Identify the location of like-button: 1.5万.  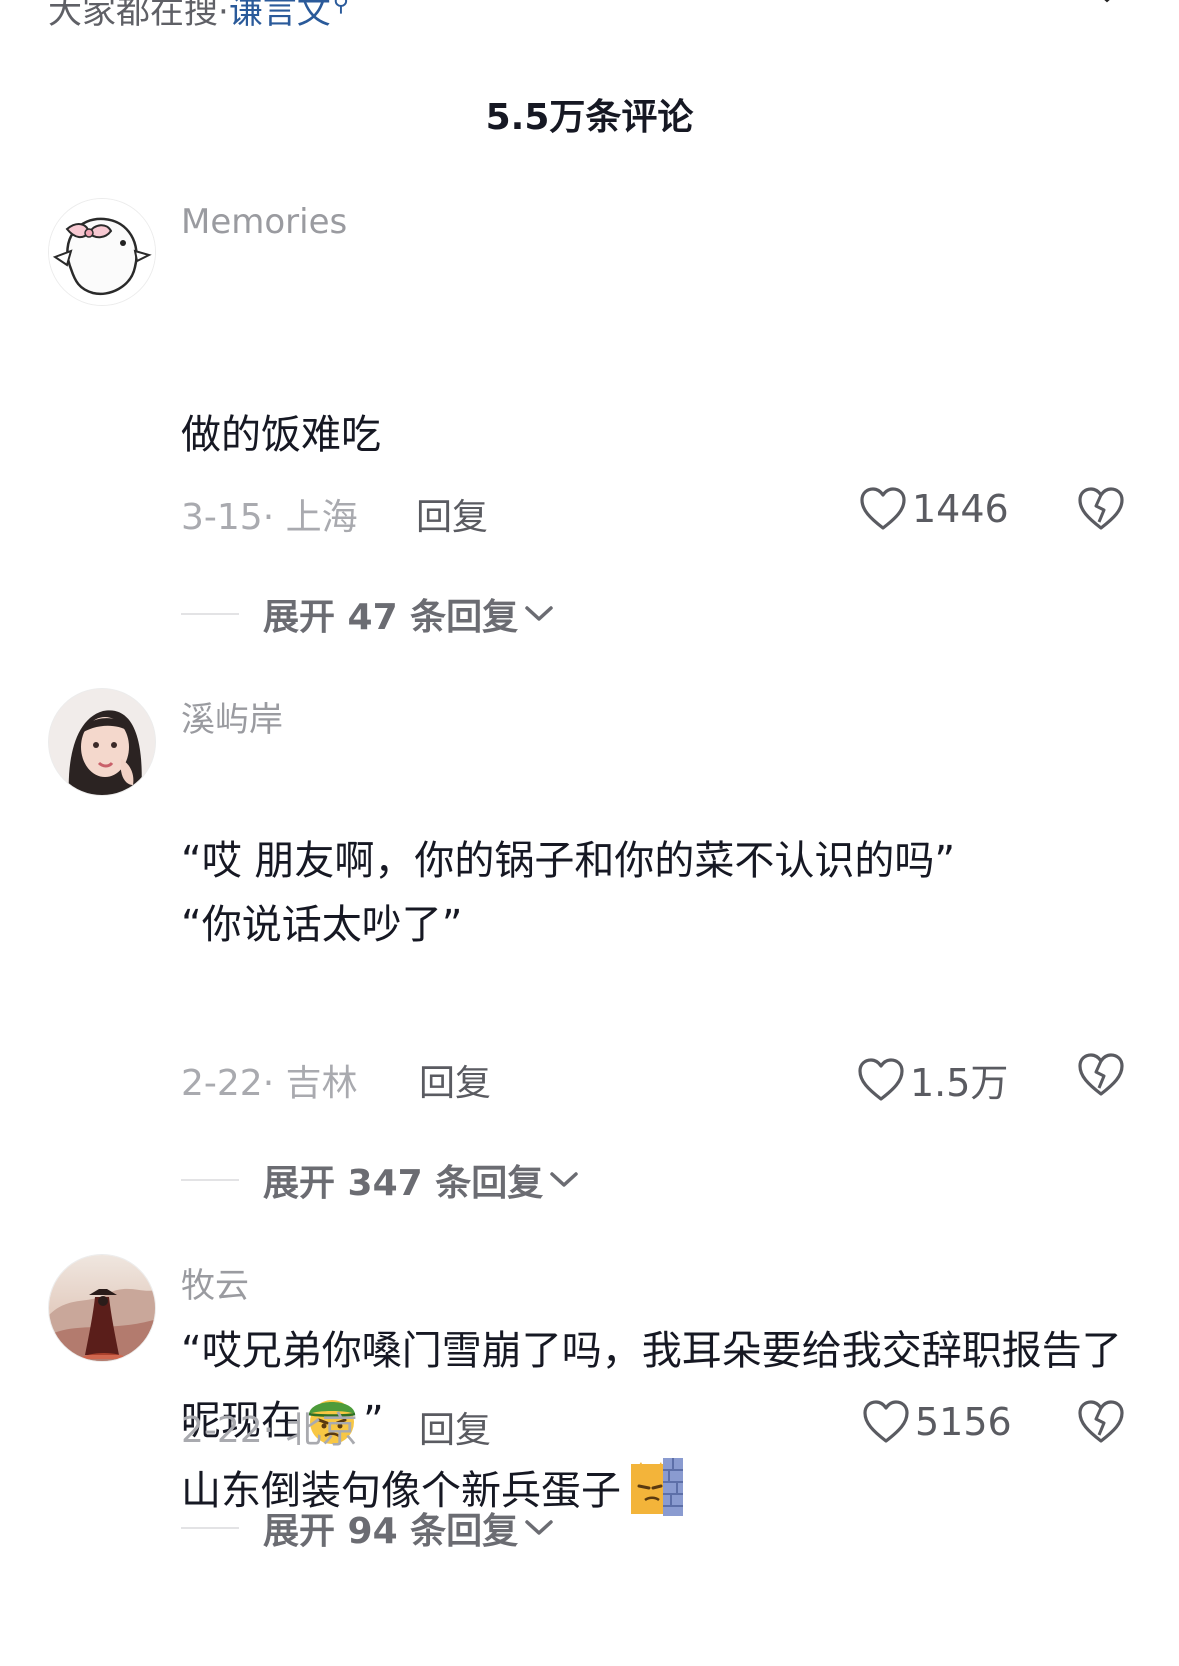
(932, 1079).